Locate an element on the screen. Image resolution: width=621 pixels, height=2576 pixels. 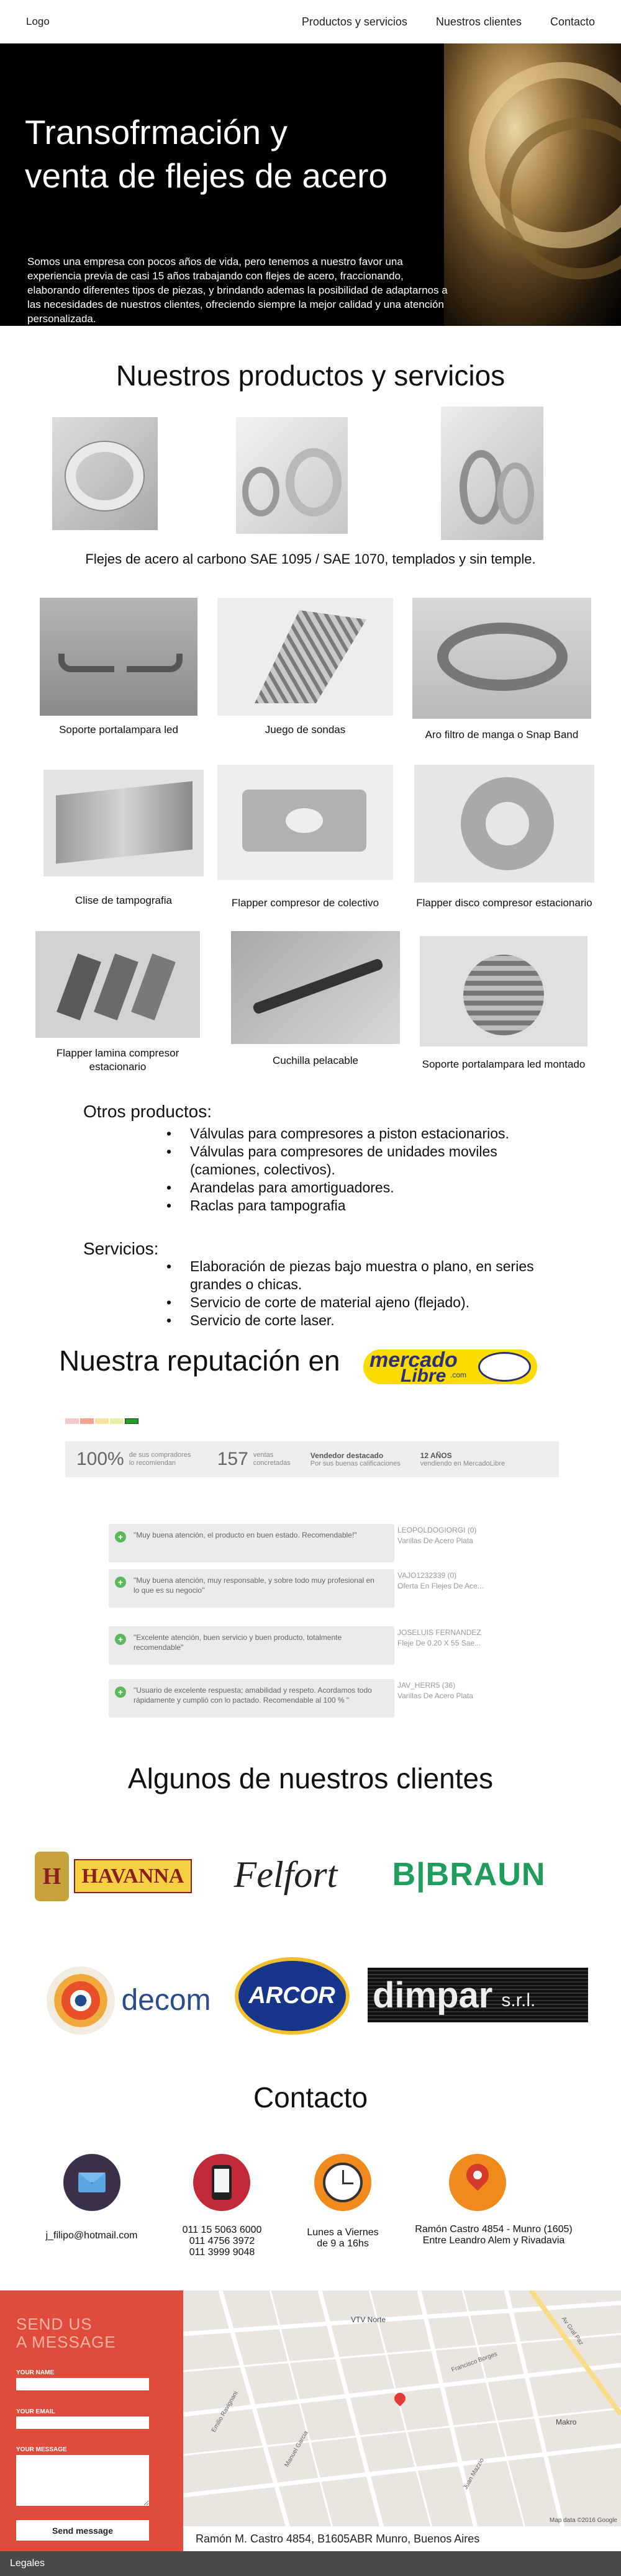
product-caption-4: Clise de tampografia is located at coordinates (124, 900).